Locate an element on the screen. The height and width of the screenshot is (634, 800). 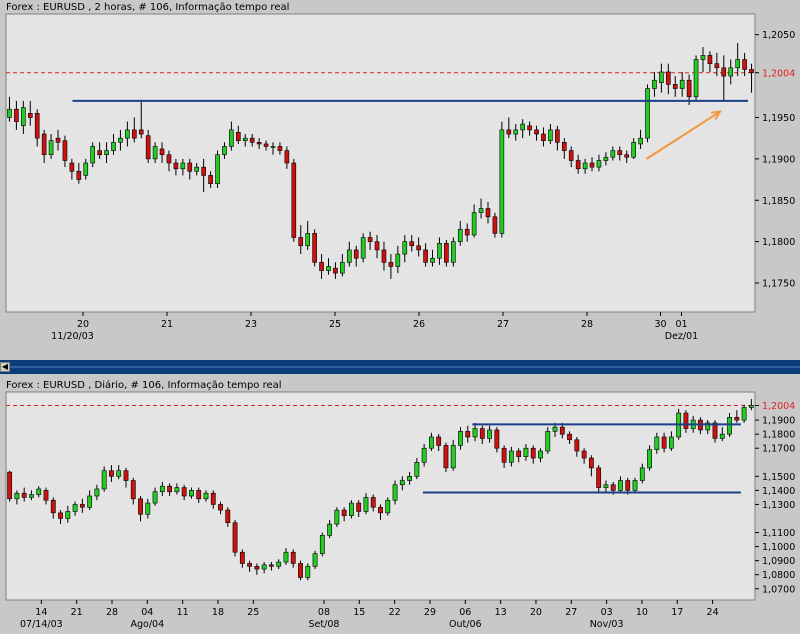
day-label: 25 is located at coordinates (253, 612).